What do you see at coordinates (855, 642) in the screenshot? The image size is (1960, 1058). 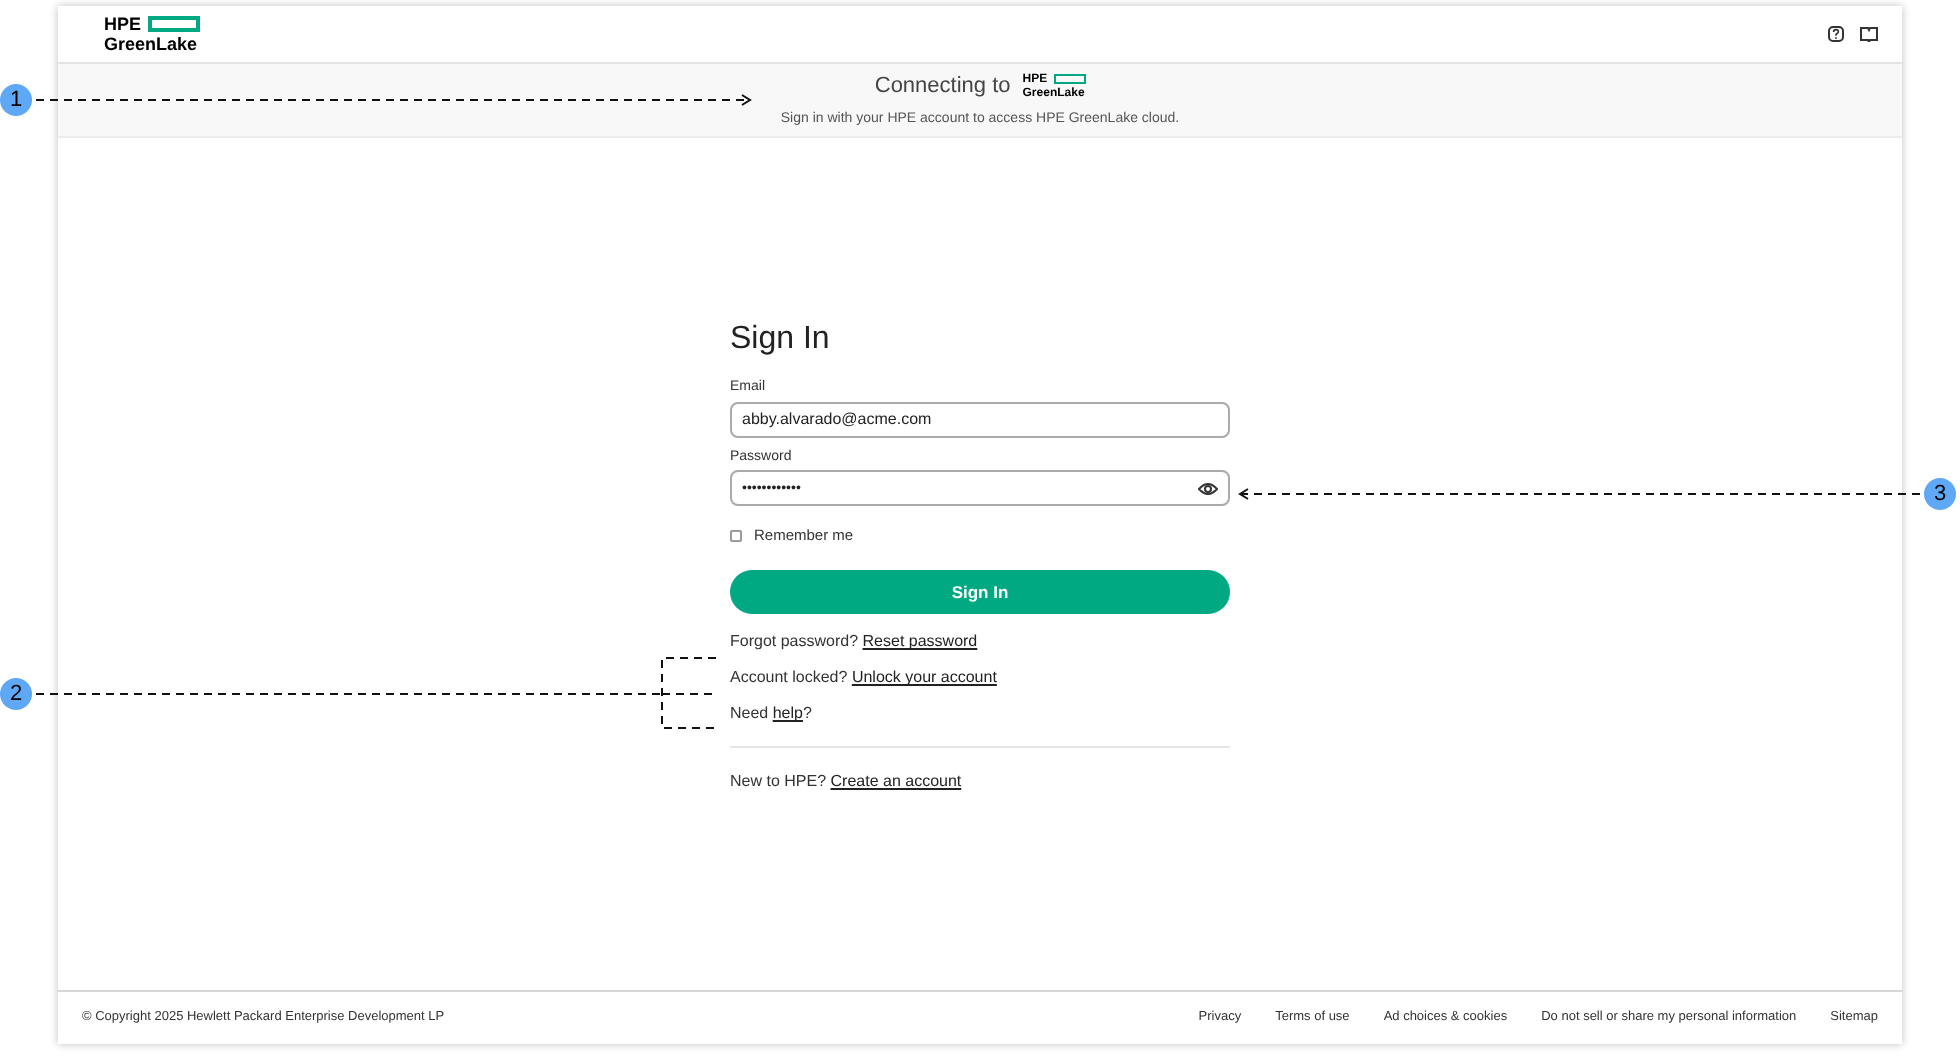 I see `help-text: Forgot password? Reset password` at bounding box center [855, 642].